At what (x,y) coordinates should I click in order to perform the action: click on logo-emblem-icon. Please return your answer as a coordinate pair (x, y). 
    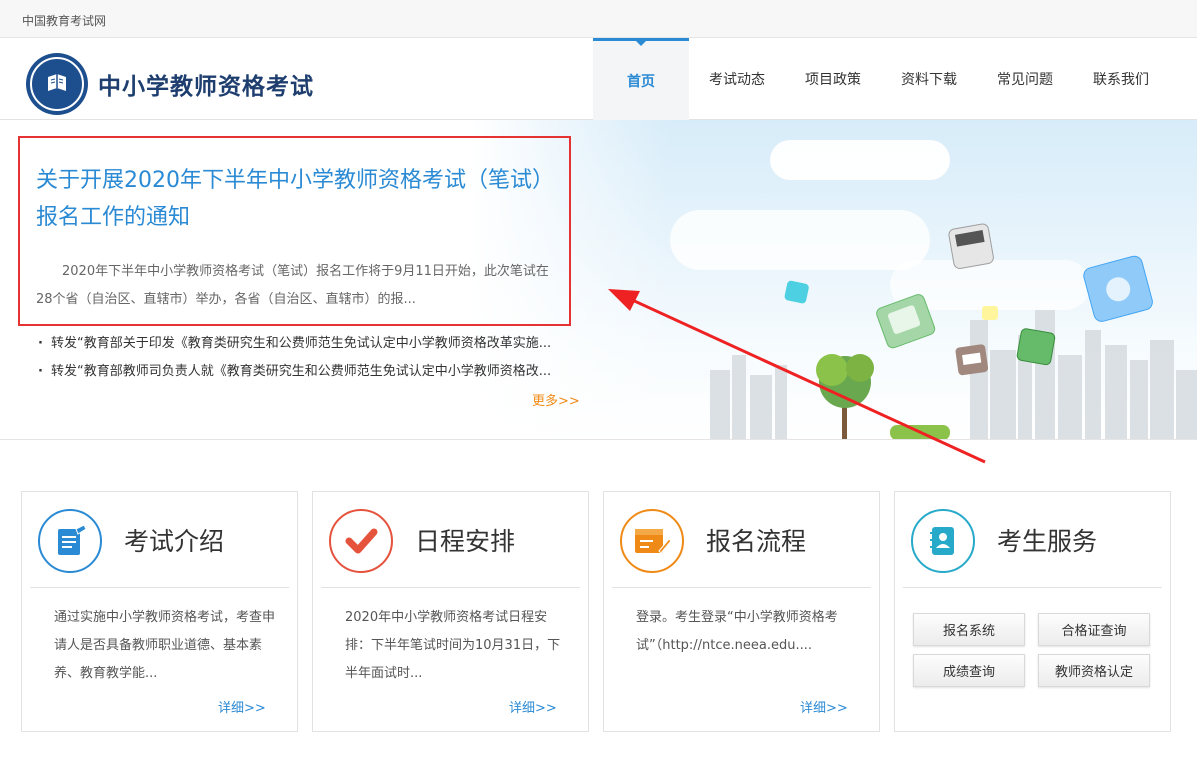
    Looking at the image, I should click on (57, 84).